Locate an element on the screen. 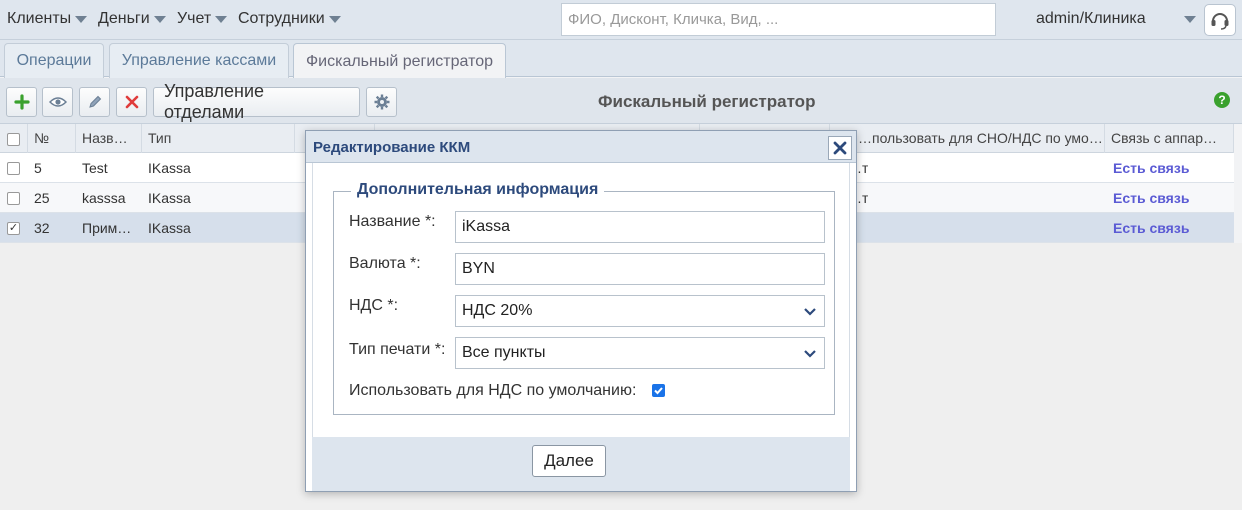 The width and height of the screenshot is (1242, 510). name-input-value: iKassa is located at coordinates (486, 226).